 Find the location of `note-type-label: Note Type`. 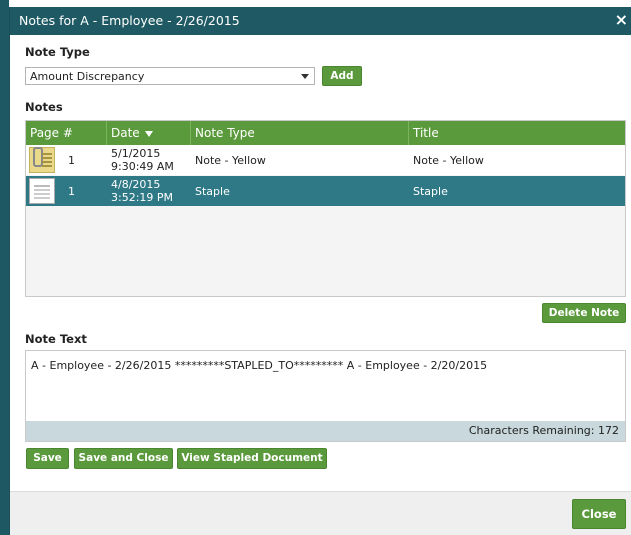

note-type-label: Note Type is located at coordinates (57, 52).